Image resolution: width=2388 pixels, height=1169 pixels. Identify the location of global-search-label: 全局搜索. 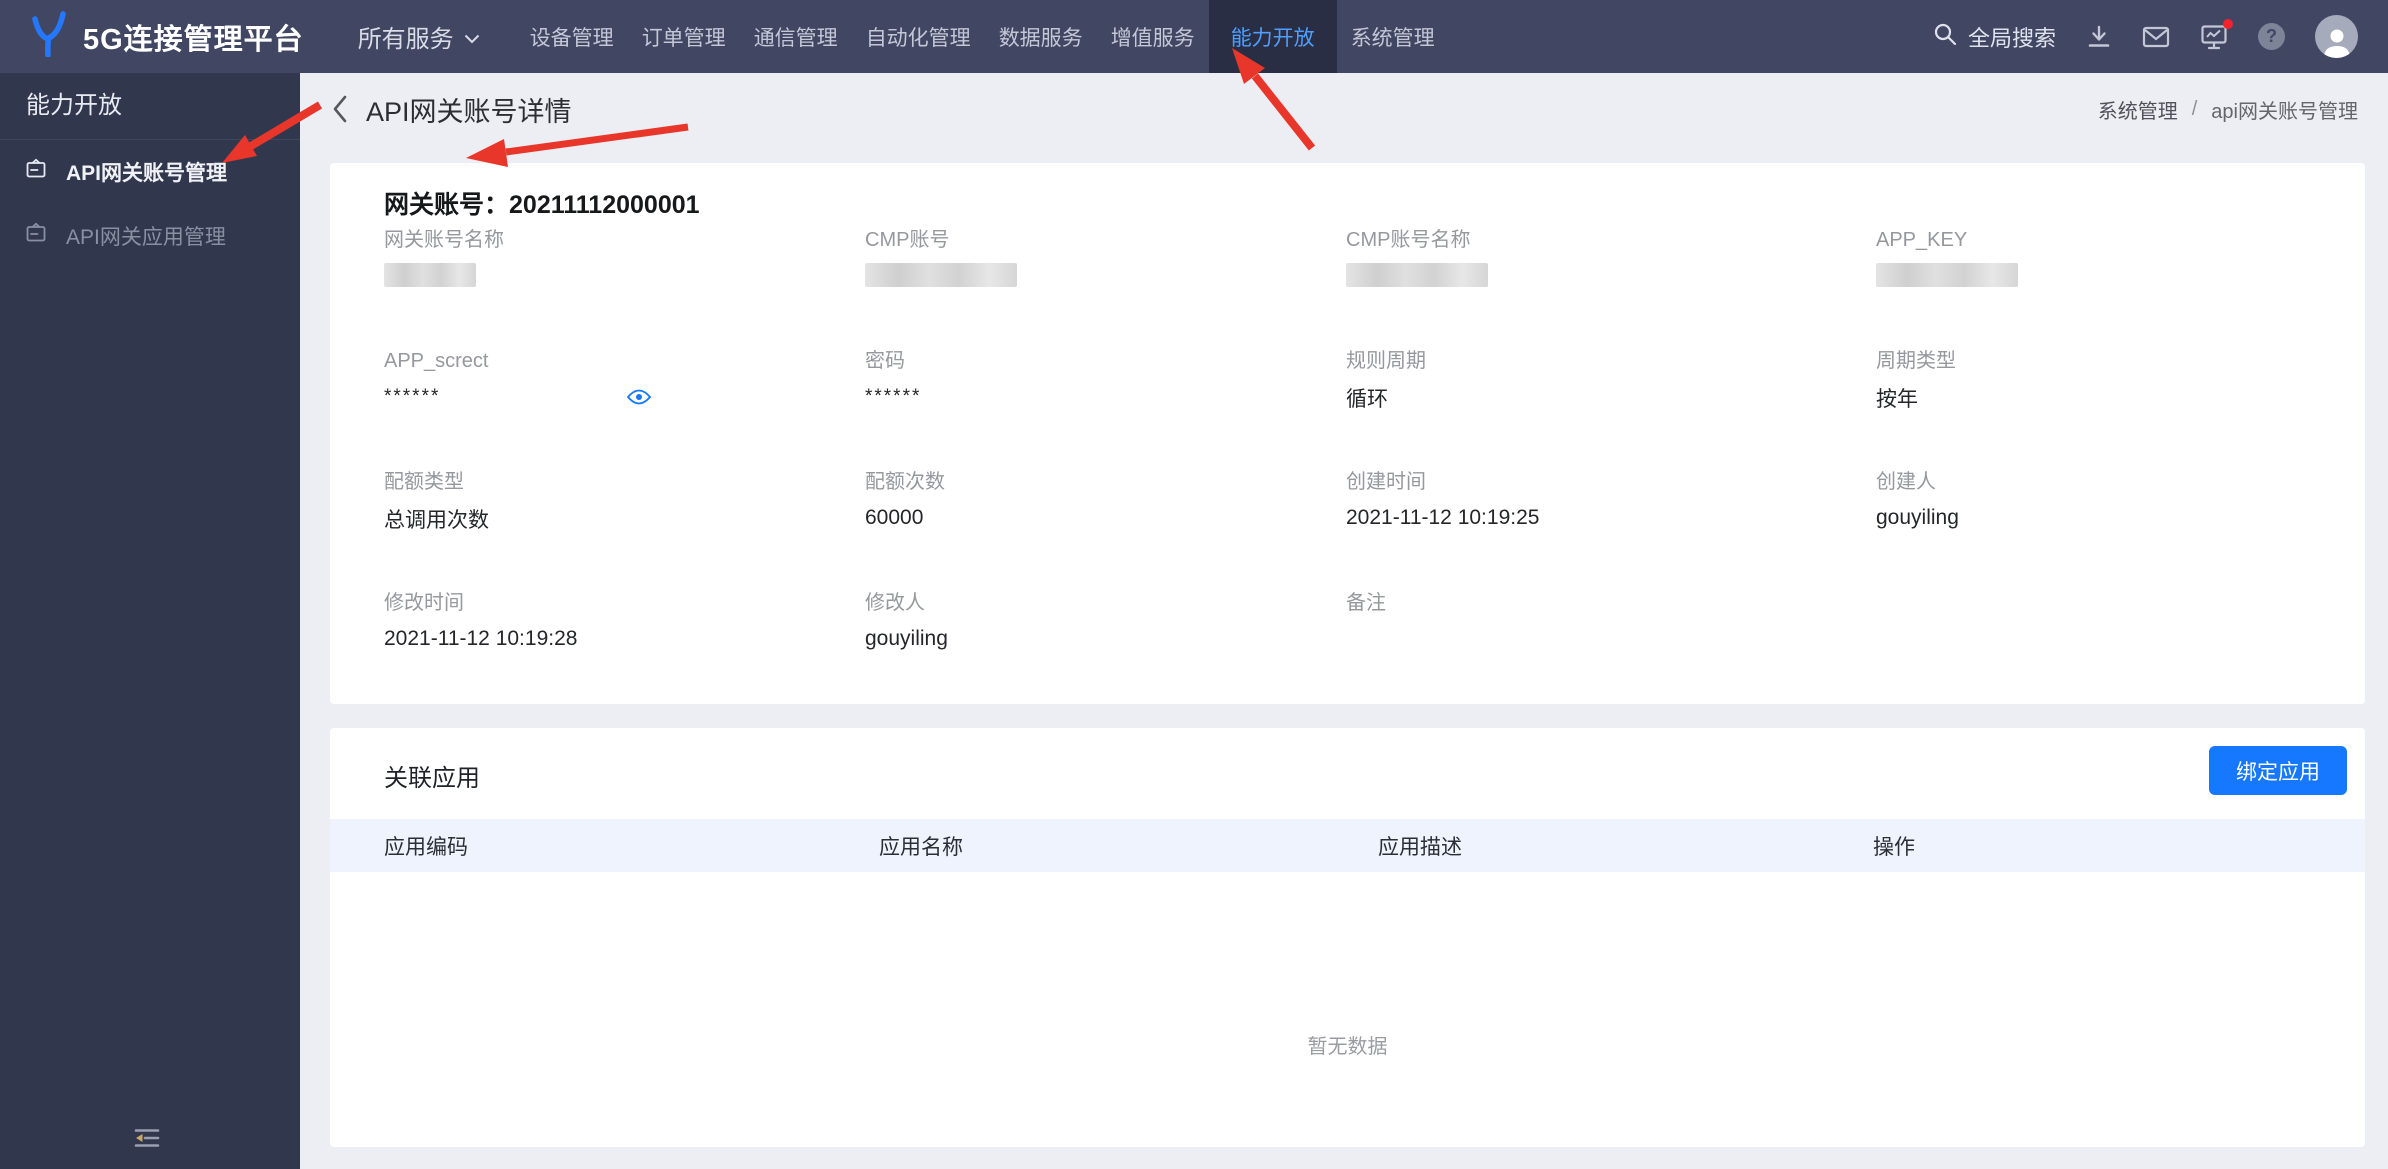
(2011, 38).